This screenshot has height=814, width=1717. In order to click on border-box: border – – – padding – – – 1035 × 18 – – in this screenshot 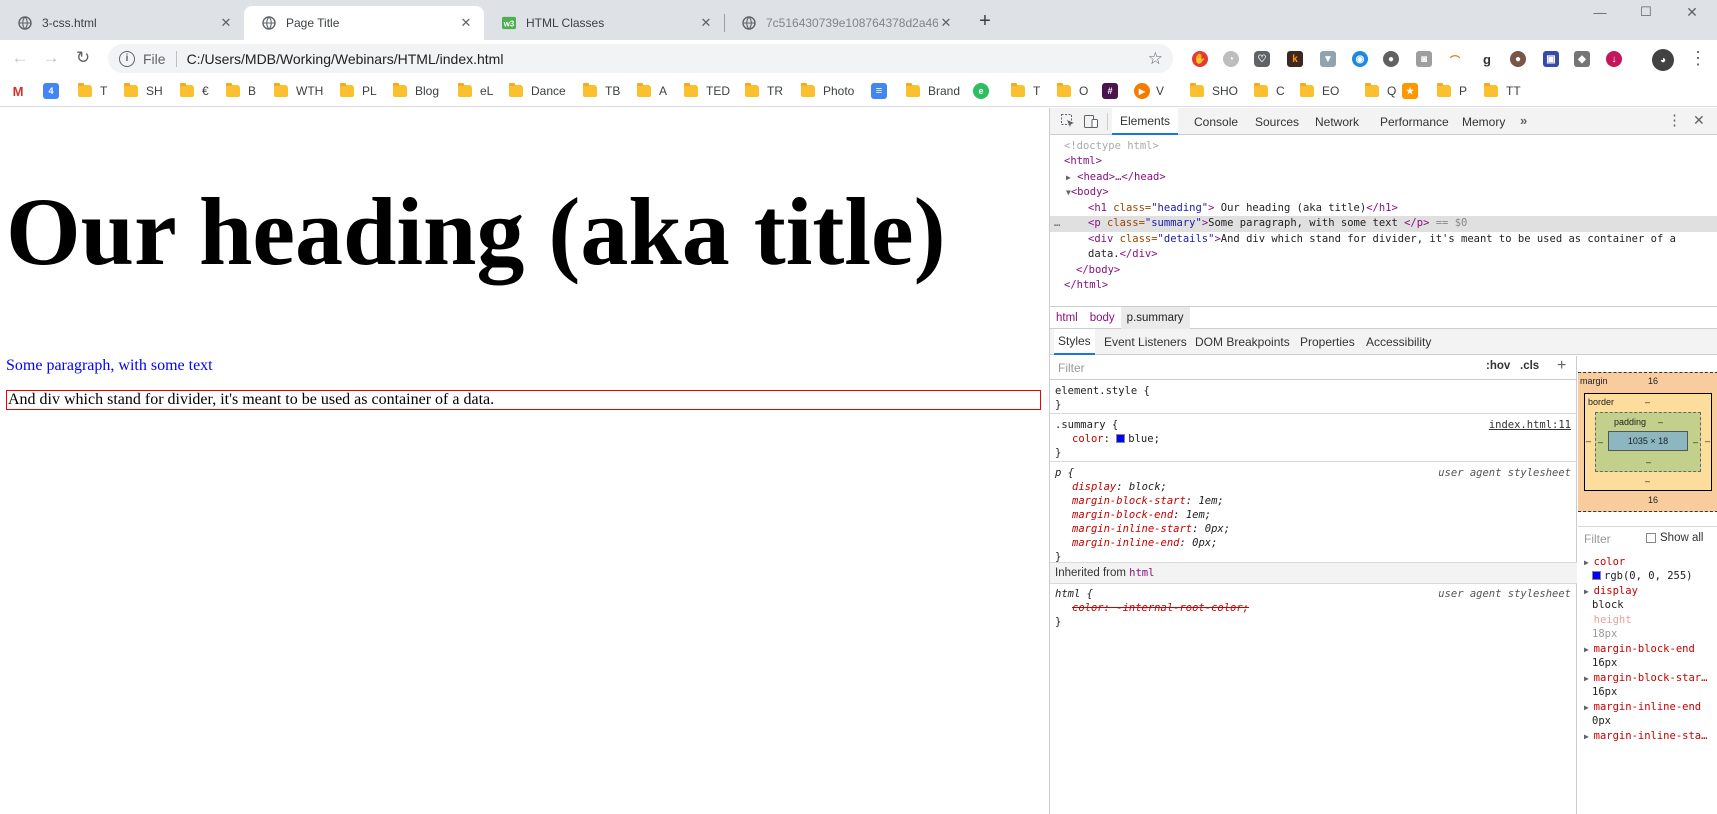, I will do `click(1648, 442)`.